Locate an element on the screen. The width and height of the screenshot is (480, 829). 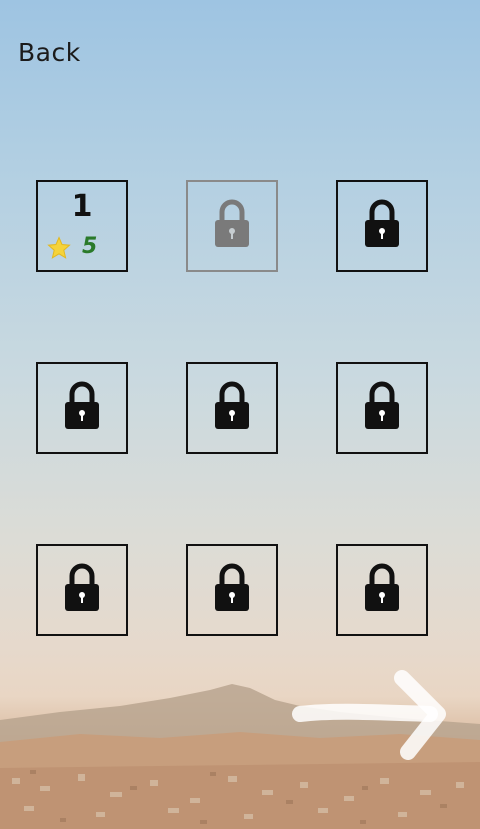
stars-count: 5 is located at coordinates (90, 246).